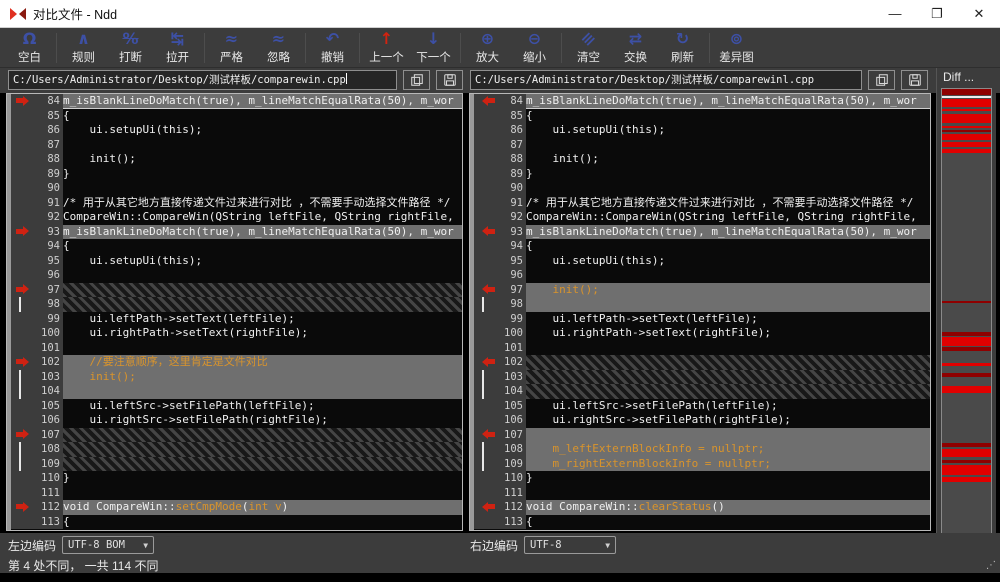 The image size is (1000, 582). Describe the element at coordinates (487, 48) in the screenshot. I see `zoom-in-button: ⊕ 放大` at that location.